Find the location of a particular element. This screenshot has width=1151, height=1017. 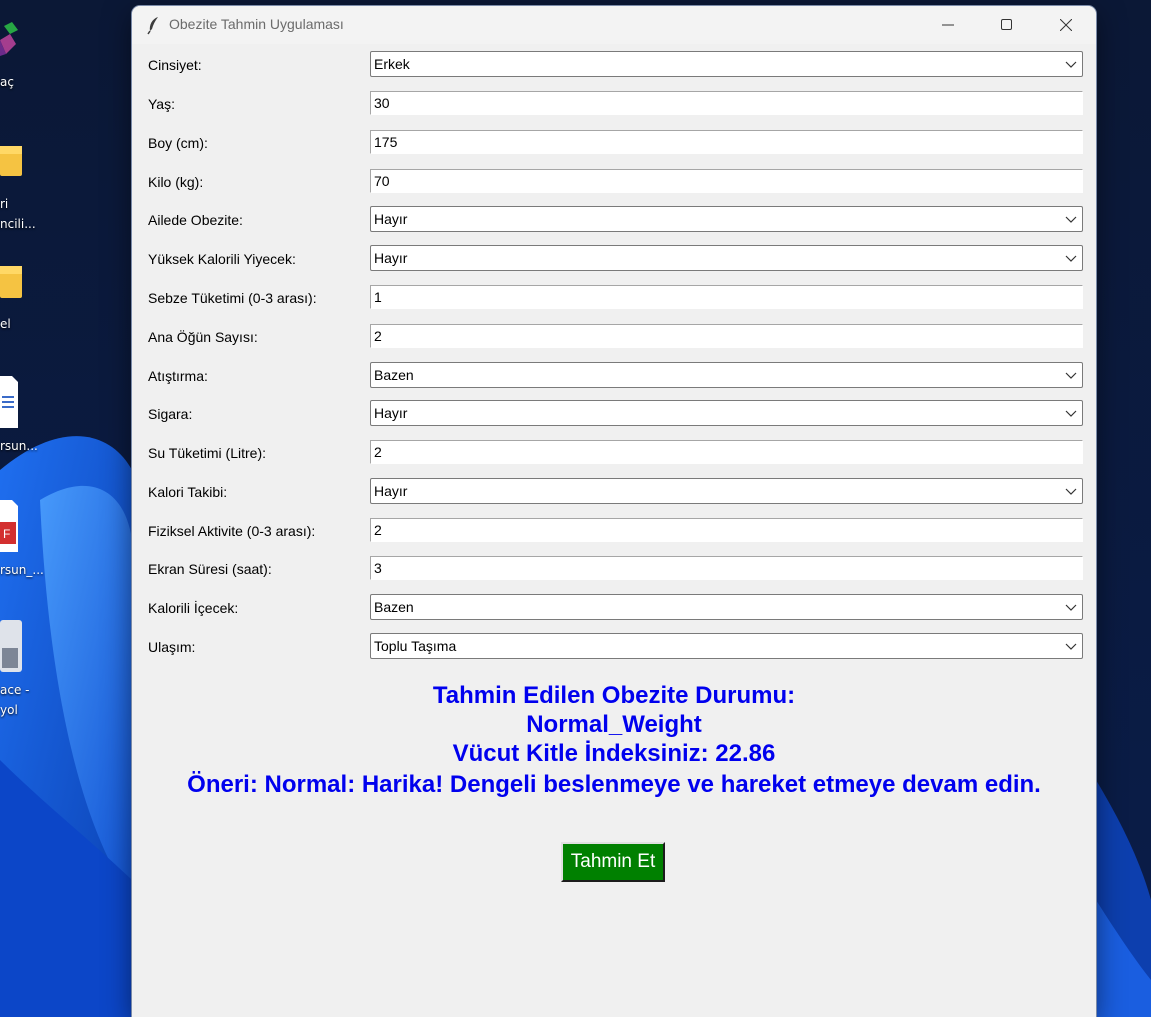

form-row-ana-ogun: Ana Öğün Sayısı: 2 is located at coordinates (614, 338).